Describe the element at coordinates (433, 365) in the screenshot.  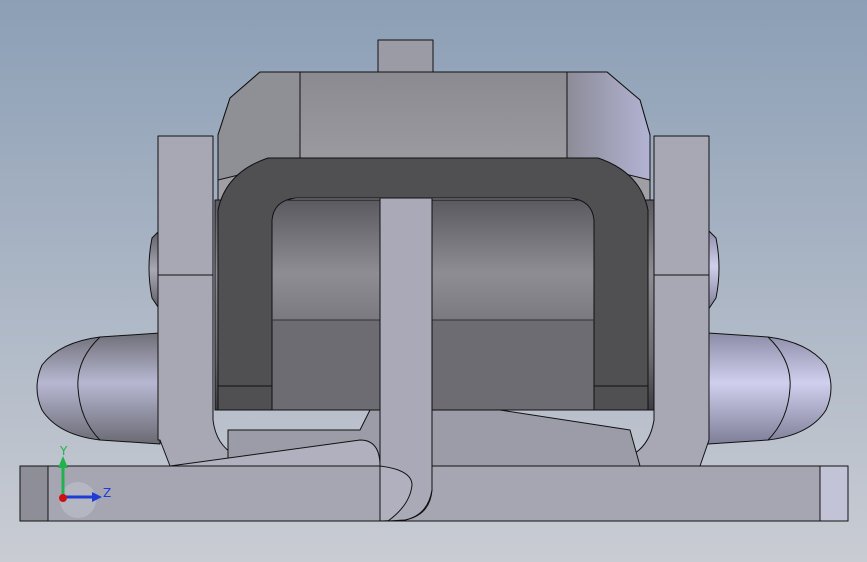
I see `cylinder-bottom` at that location.